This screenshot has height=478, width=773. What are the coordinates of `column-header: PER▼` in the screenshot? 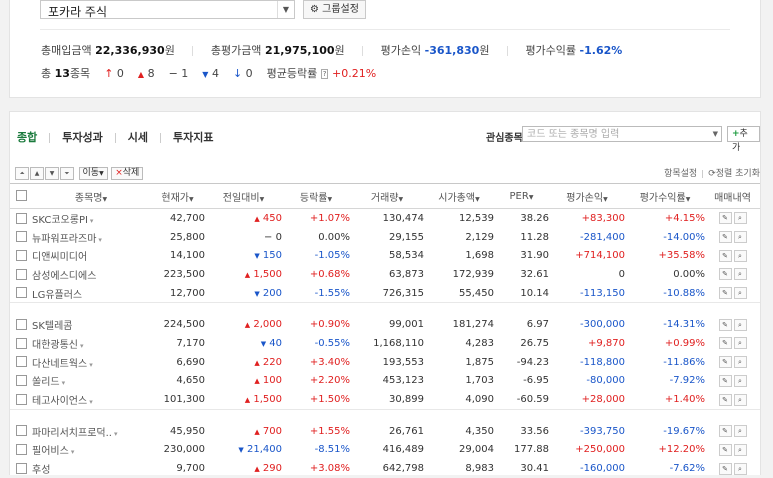 It's located at (521, 196).